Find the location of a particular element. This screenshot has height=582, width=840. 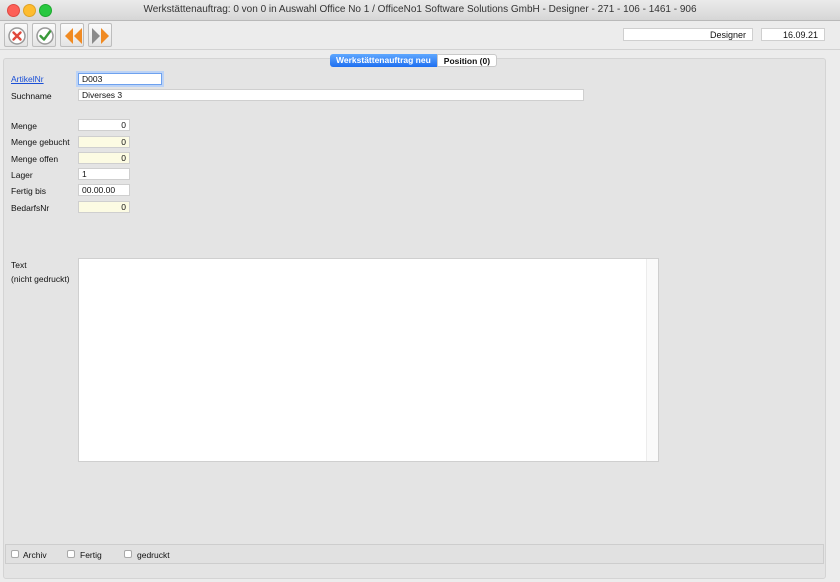

fertig-checkbox is located at coordinates (71, 554).